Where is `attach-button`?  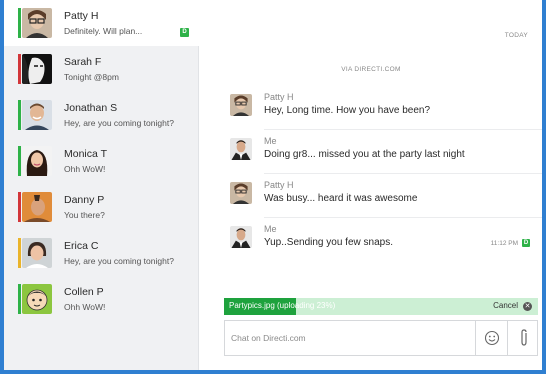
attach-button is located at coordinates (523, 338).